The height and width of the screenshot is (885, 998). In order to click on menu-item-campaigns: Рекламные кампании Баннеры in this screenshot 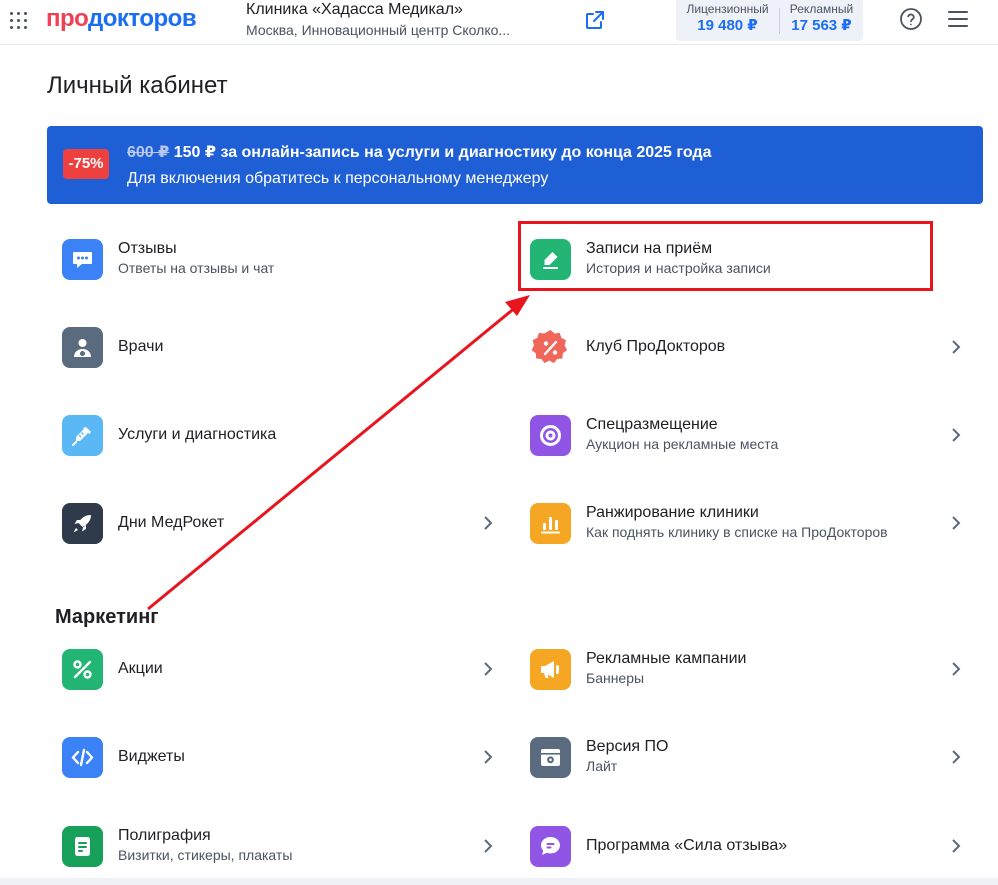, I will do `click(748, 669)`.